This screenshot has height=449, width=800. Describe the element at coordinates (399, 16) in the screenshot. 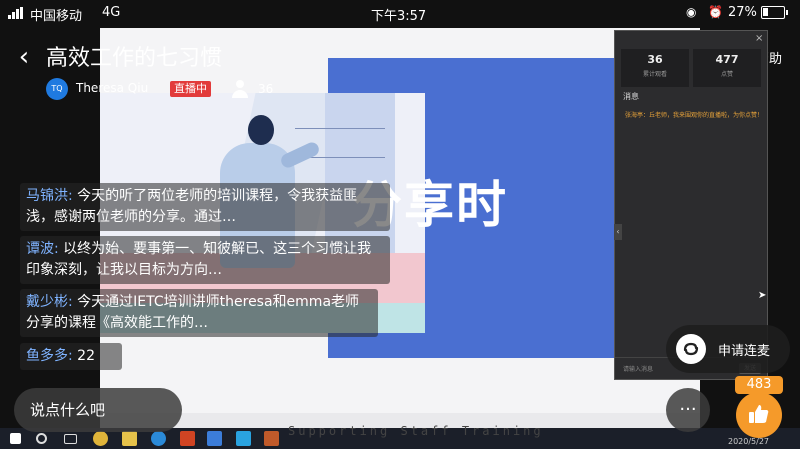

I see `clock: 下午3:57` at that location.